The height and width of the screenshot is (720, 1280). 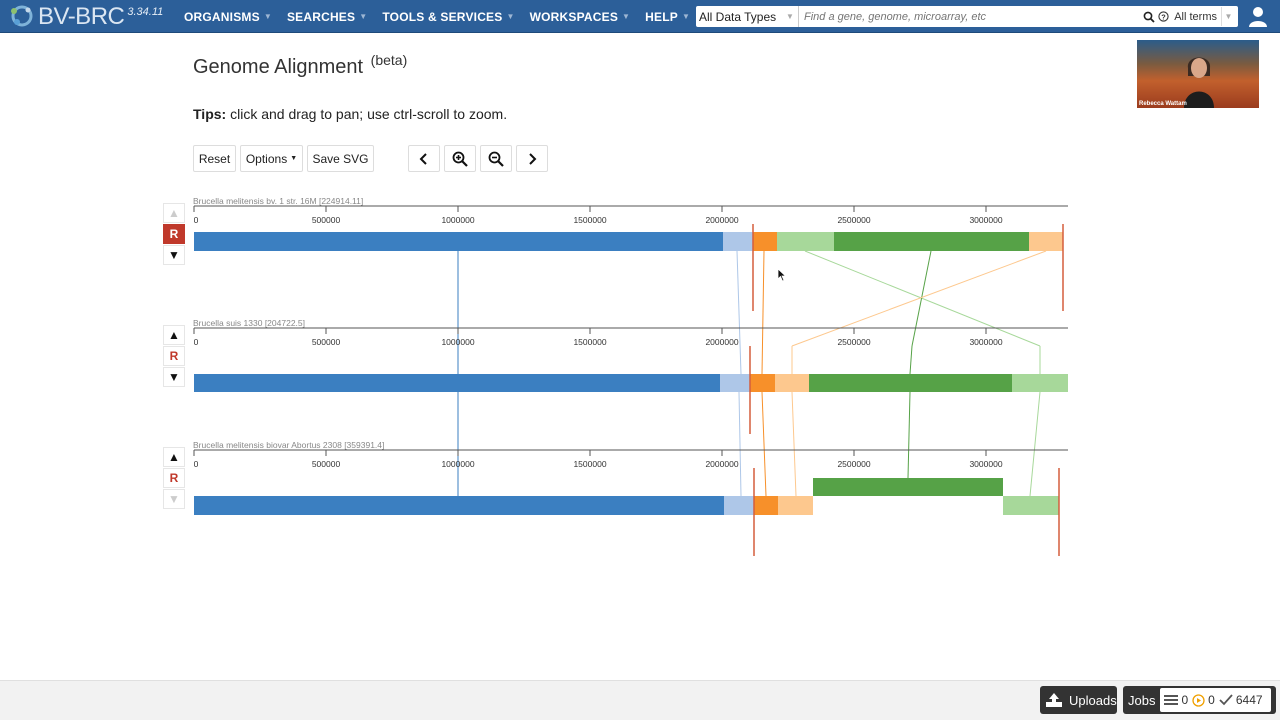 I want to click on uploads-button: Uploads, so click(x=1078, y=700).